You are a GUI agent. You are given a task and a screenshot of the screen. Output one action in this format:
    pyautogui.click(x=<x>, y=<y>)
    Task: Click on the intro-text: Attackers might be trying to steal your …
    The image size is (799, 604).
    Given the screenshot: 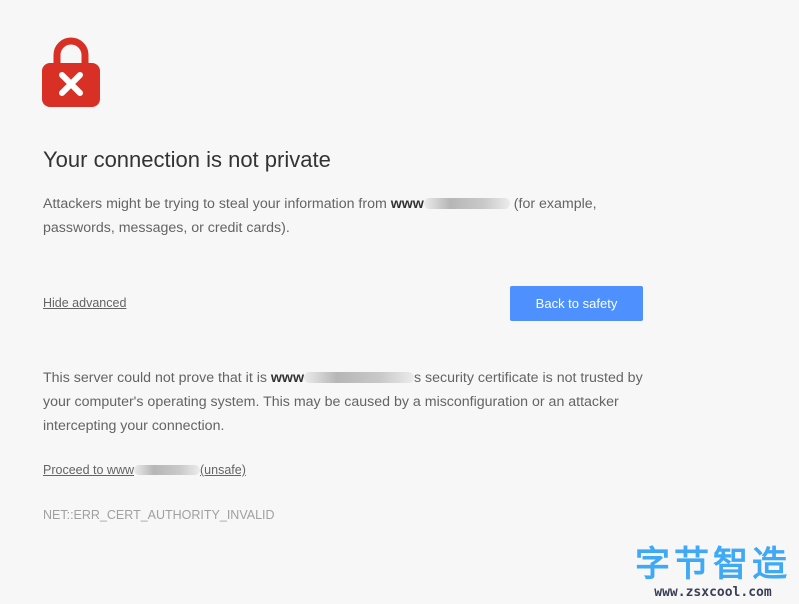 What is the action you would take?
    pyautogui.click(x=348, y=216)
    